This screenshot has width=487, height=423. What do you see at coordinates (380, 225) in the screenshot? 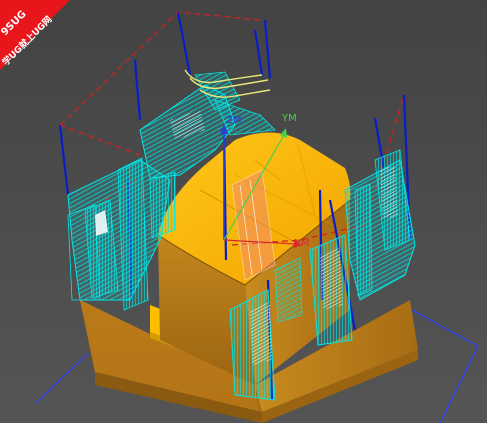
I see `toolpath-cut-right` at bounding box center [380, 225].